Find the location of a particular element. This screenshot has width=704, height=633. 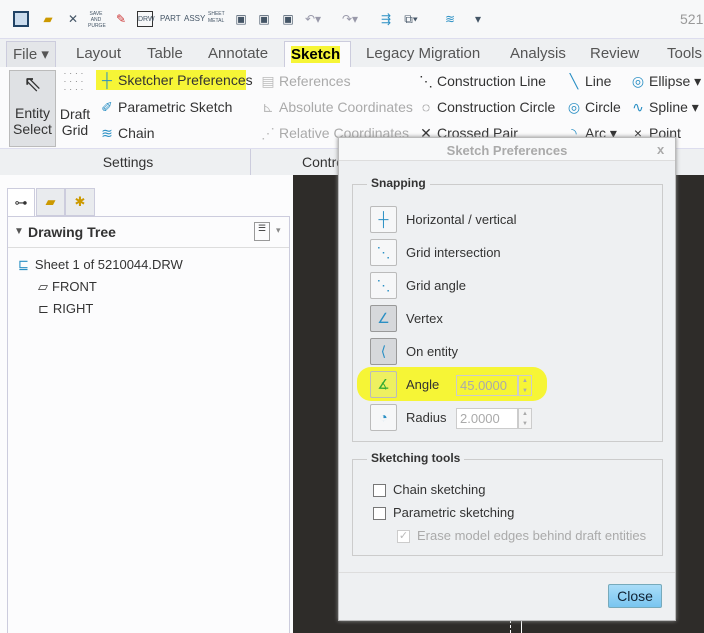

angle-input: 45.0000 is located at coordinates (487, 385).